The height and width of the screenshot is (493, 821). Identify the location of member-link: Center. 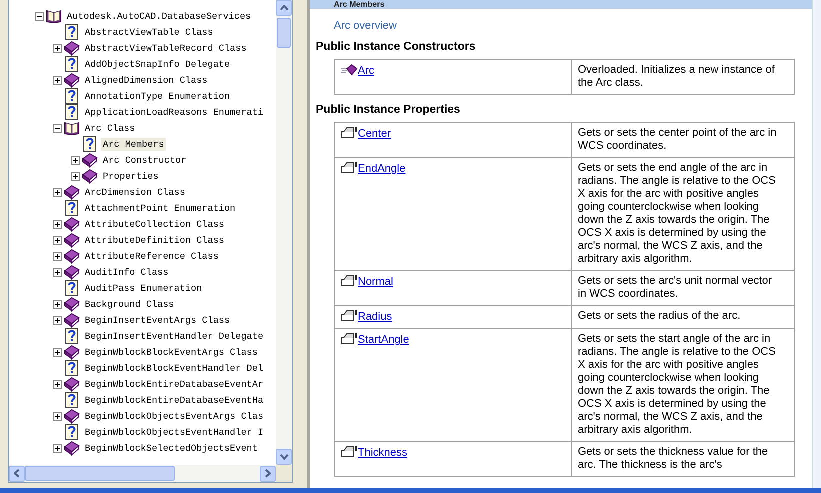
(375, 134).